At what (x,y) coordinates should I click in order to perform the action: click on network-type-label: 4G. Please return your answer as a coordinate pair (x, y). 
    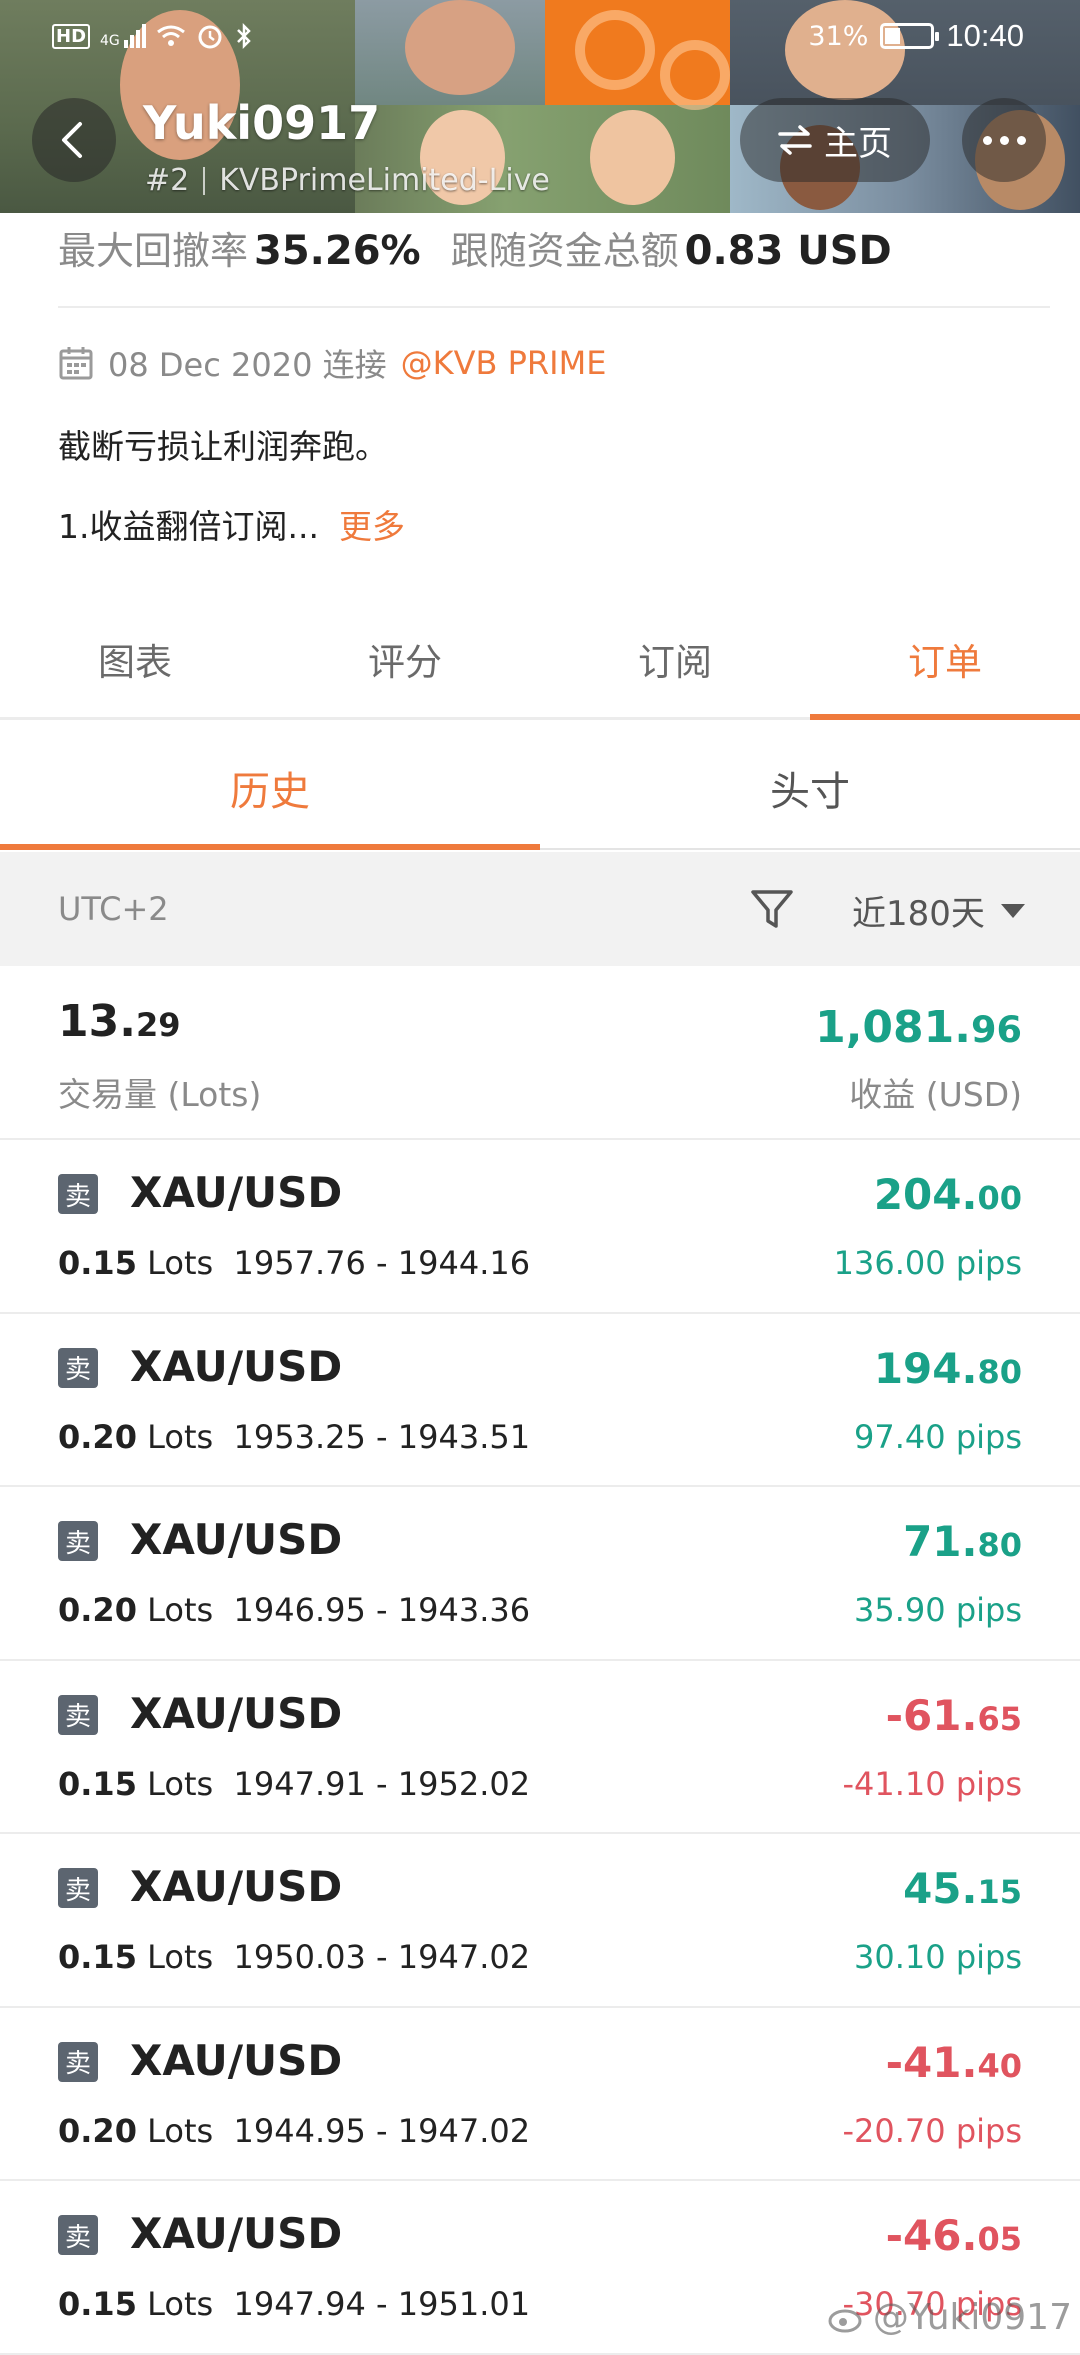
    Looking at the image, I should click on (110, 41).